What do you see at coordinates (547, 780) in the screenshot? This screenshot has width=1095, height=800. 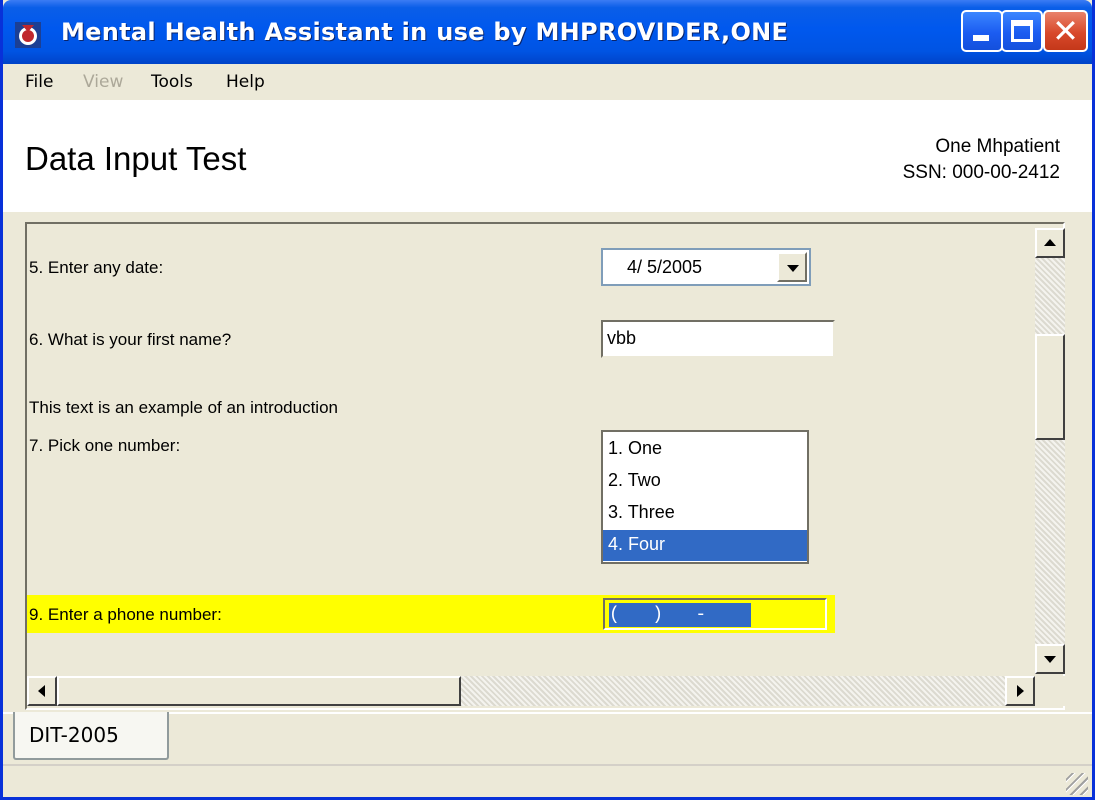 I see `status-bar` at bounding box center [547, 780].